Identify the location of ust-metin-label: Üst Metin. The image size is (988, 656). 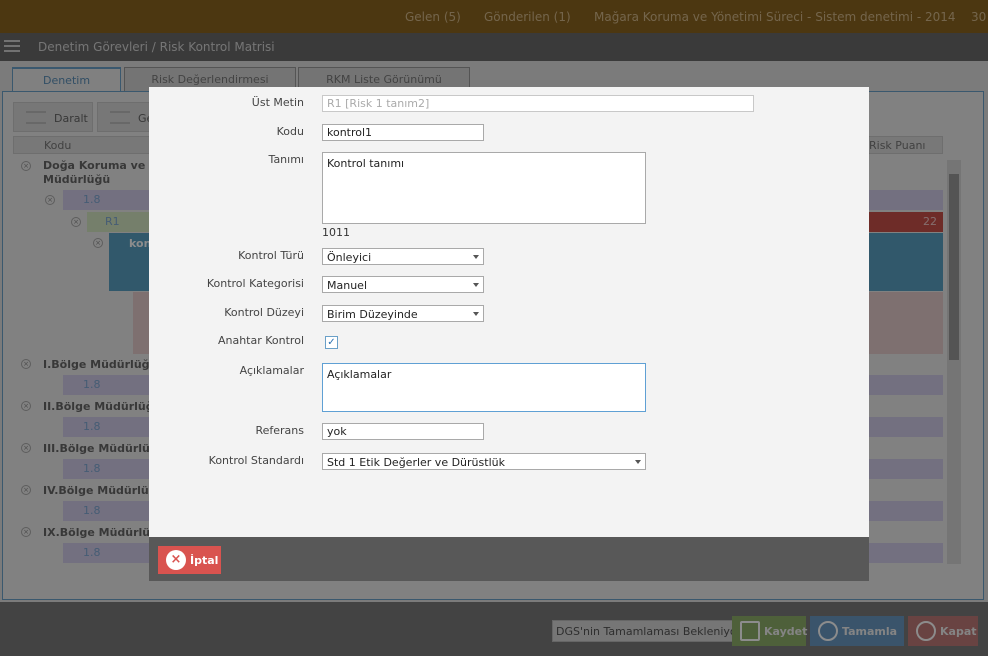
(277, 102).